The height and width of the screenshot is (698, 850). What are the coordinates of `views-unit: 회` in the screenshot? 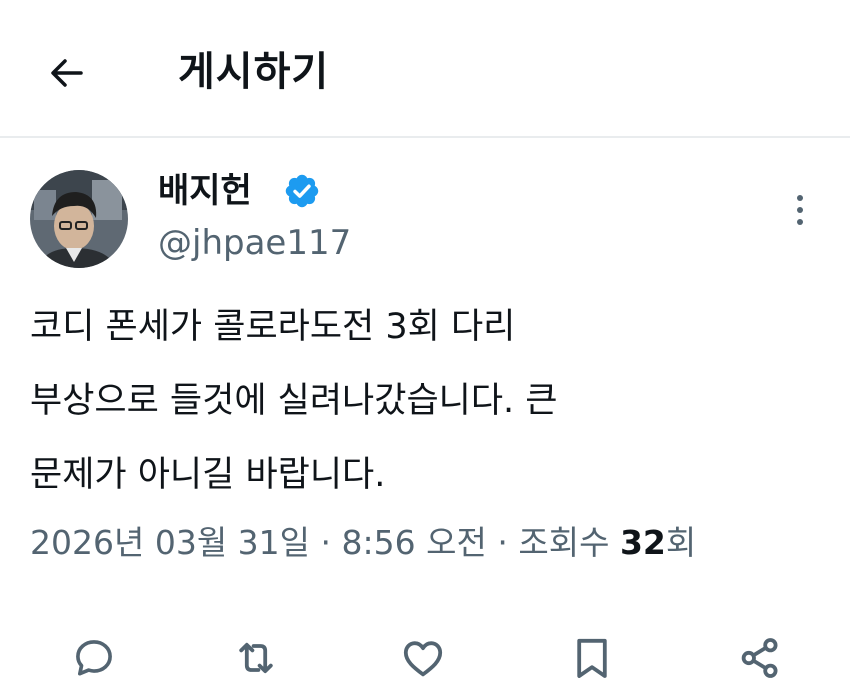 It's located at (681, 542).